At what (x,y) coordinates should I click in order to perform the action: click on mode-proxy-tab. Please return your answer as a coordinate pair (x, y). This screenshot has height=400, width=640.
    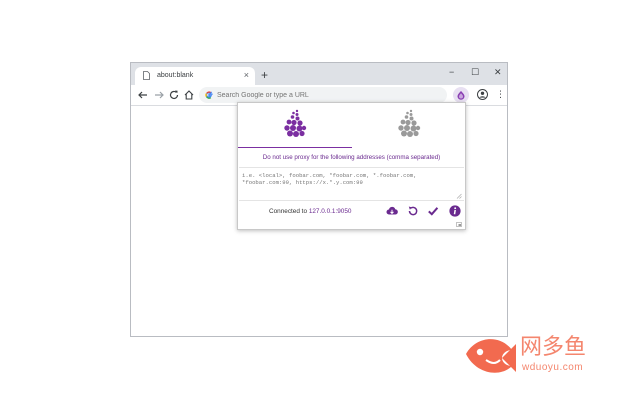
    Looking at the image, I should click on (294, 126).